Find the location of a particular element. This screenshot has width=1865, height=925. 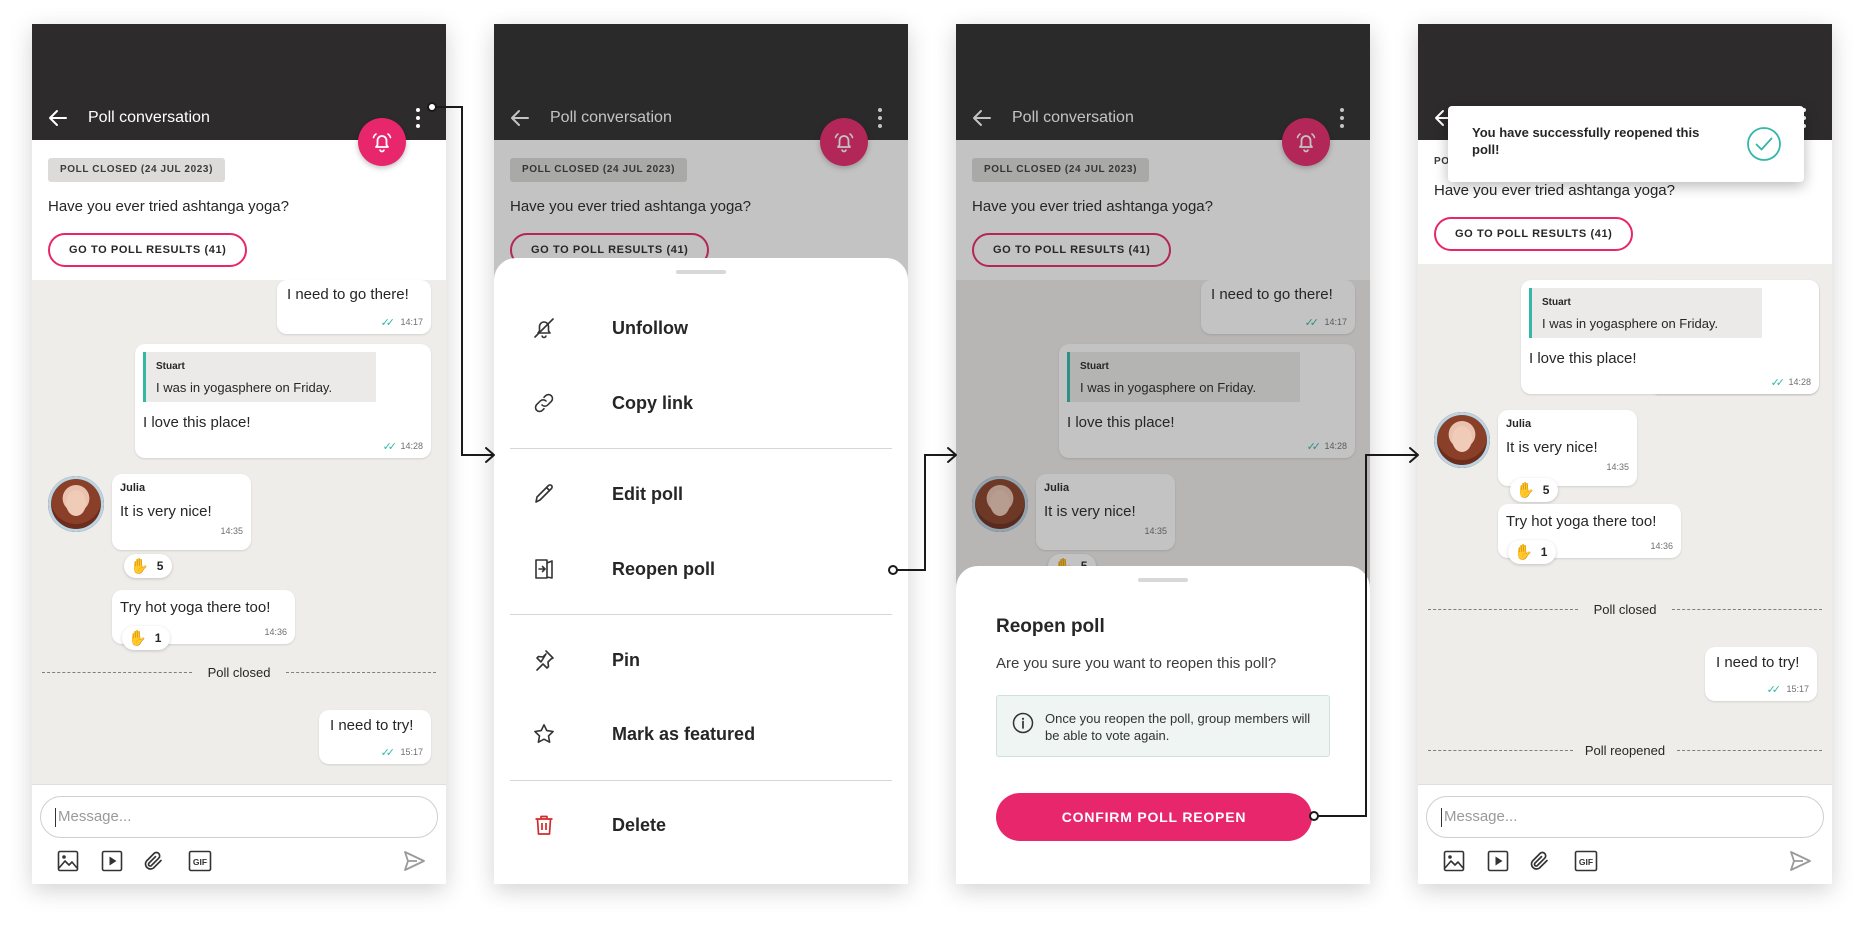

link-icon is located at coordinates (544, 403).